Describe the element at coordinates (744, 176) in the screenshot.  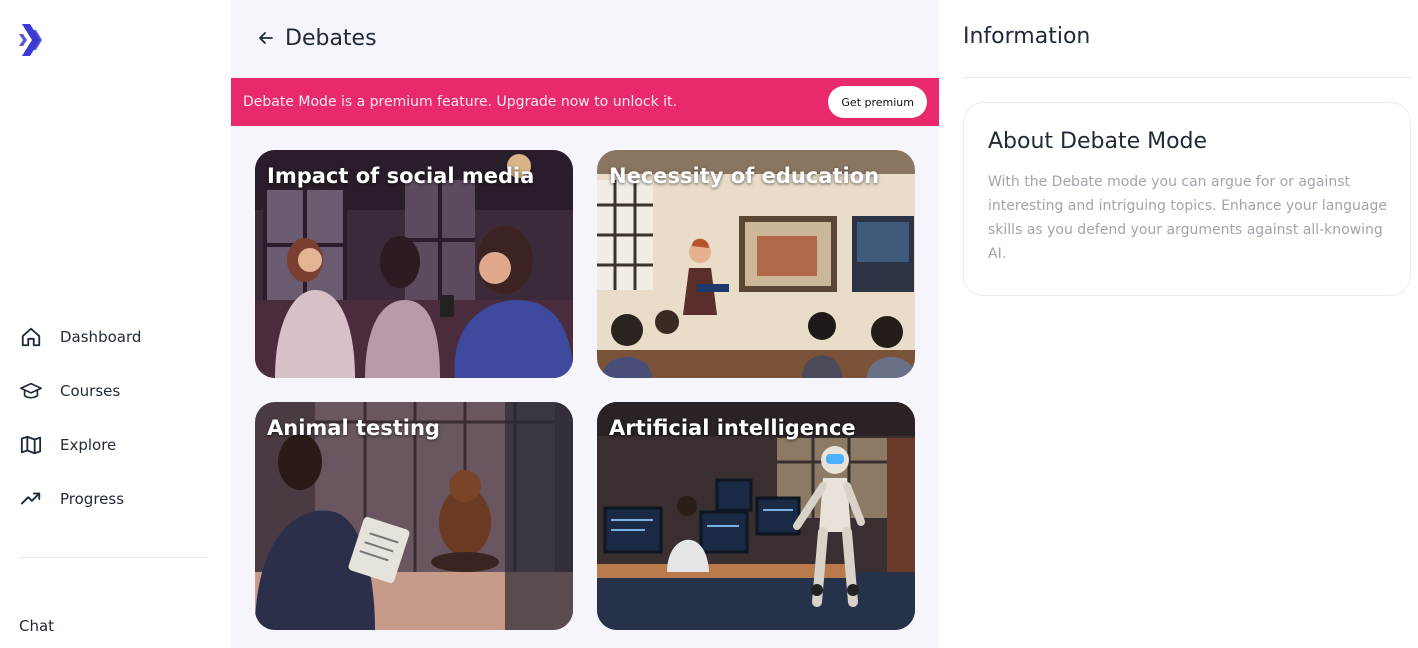
I see `topic-title: Necessity of education` at that location.